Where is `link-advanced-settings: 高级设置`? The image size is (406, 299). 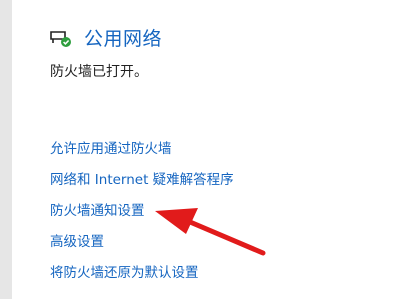
link-advanced-settings: 高级设置 is located at coordinates (142, 247).